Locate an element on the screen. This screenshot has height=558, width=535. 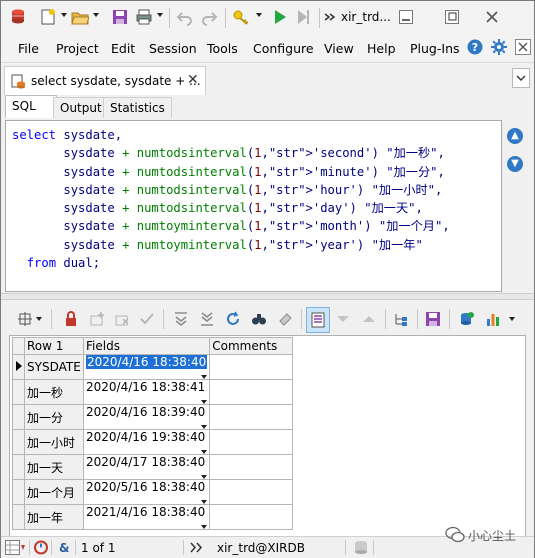
tab-list-button is located at coordinates (521, 78).